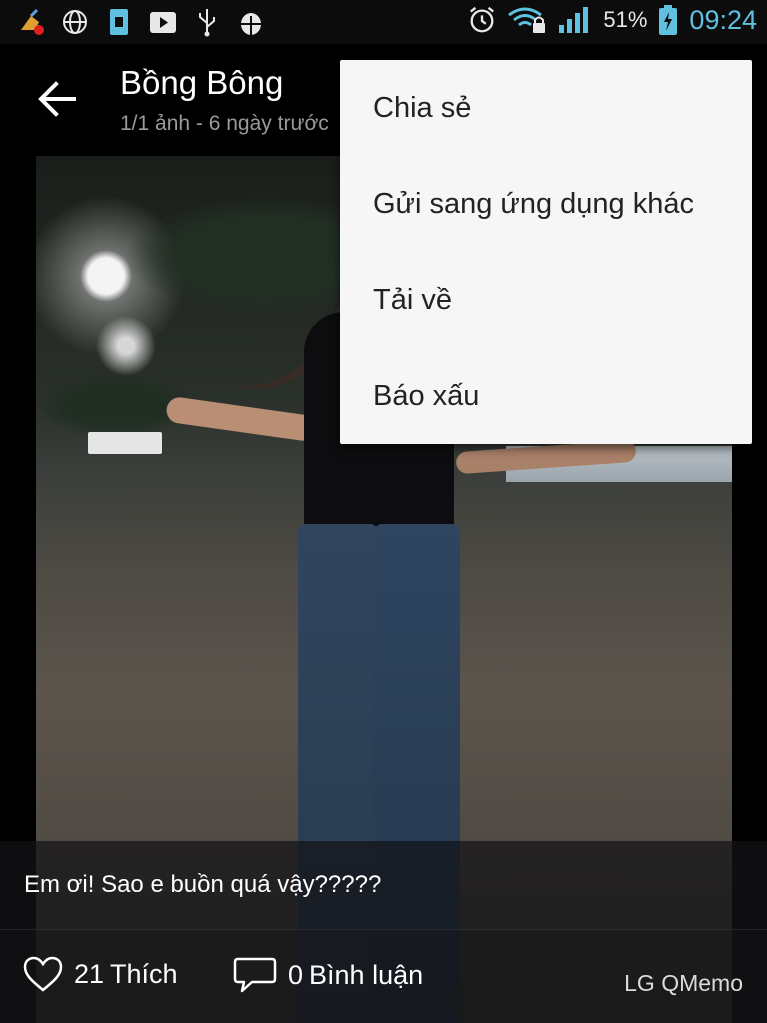 Image resolution: width=767 pixels, height=1023 pixels. Describe the element at coordinates (251, 22) in the screenshot. I see `android-debug-icon` at that location.